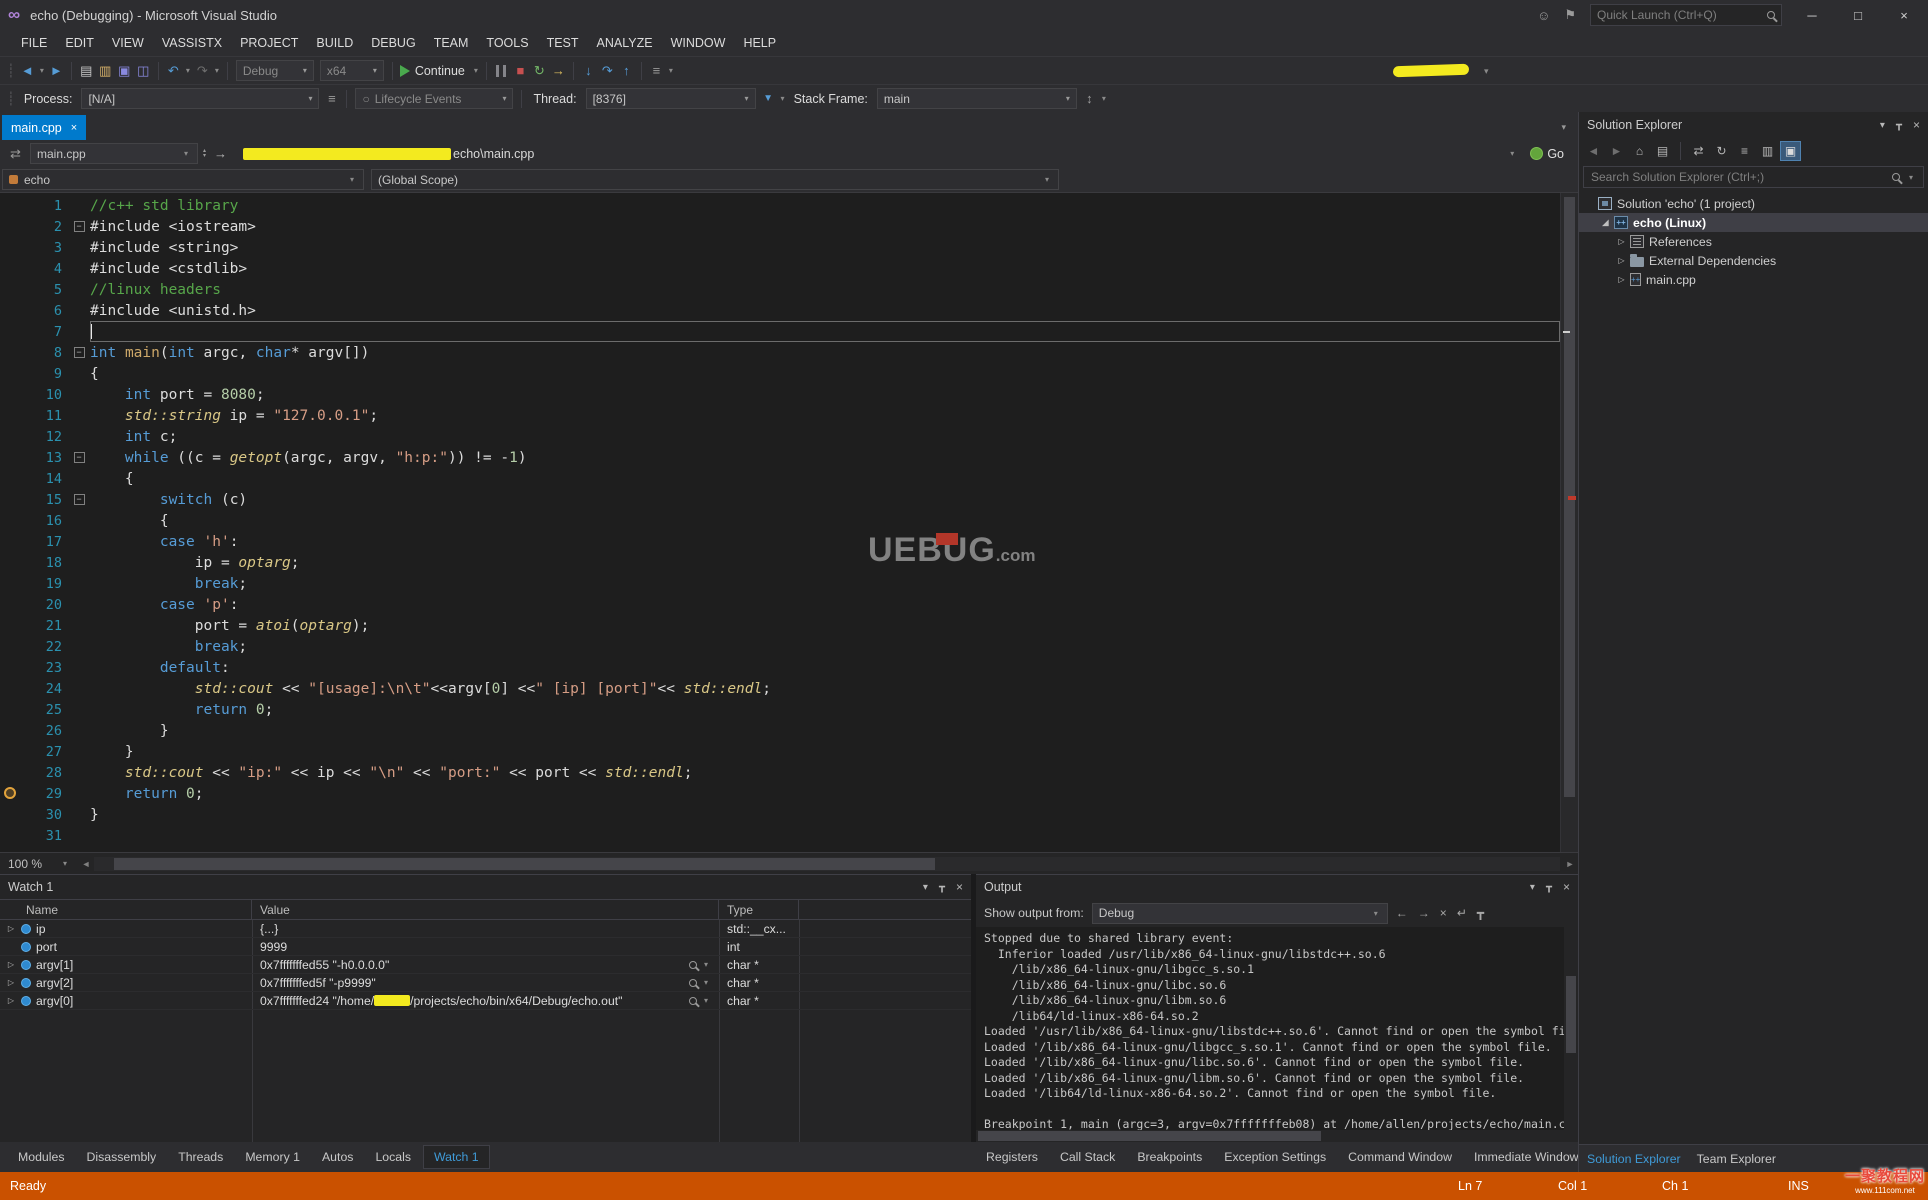 This screenshot has width=1928, height=1200. I want to click on tab-memory-1: Memory 1, so click(272, 1157).